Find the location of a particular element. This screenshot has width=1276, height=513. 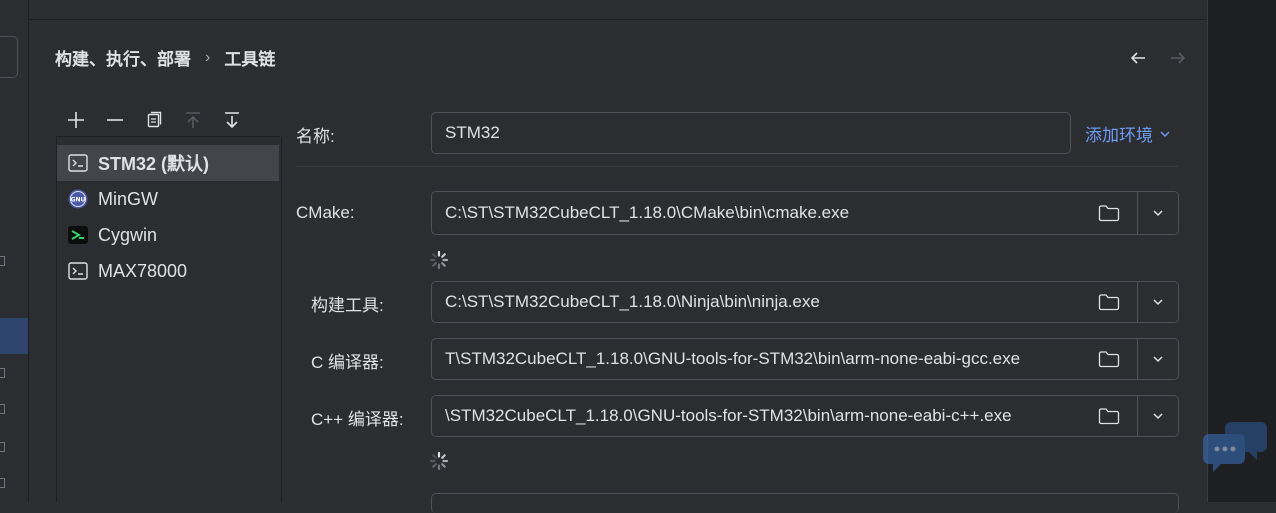

toolchain-item-max78000: MAX78000 is located at coordinates (168, 271).